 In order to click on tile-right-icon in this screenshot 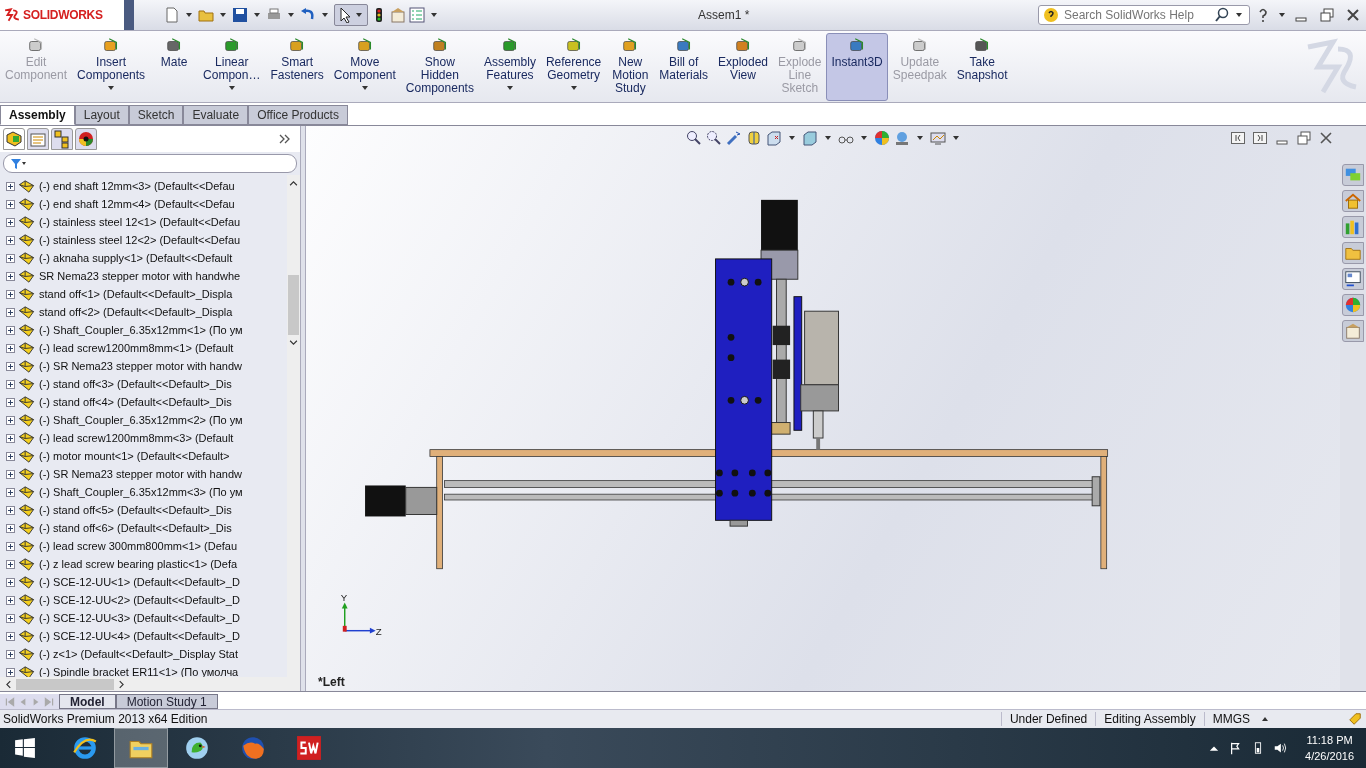, I will do `click(1260, 138)`.